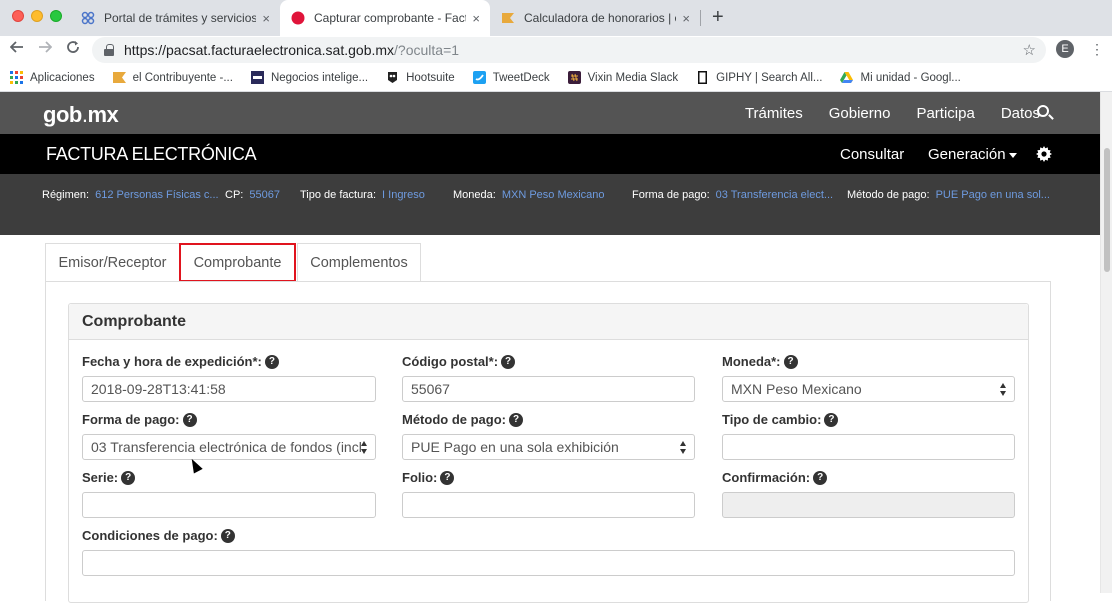 The width and height of the screenshot is (1112, 603). I want to click on browser-menu-icon: ⋮, so click(1097, 49).